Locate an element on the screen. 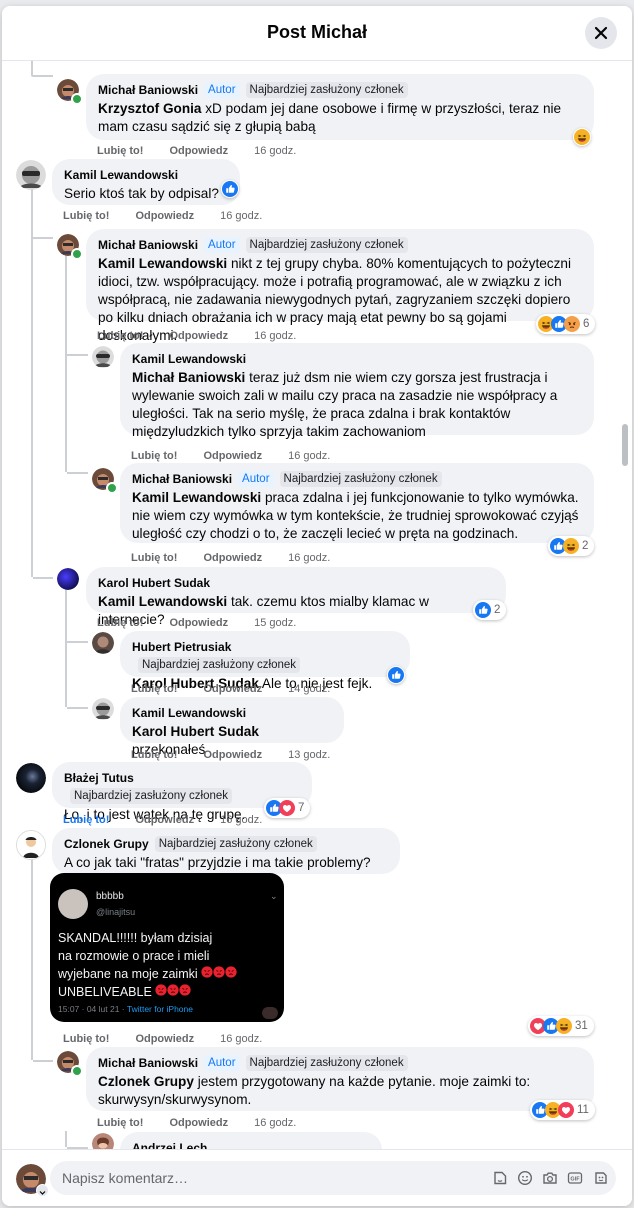  close-icon is located at coordinates (601, 33).